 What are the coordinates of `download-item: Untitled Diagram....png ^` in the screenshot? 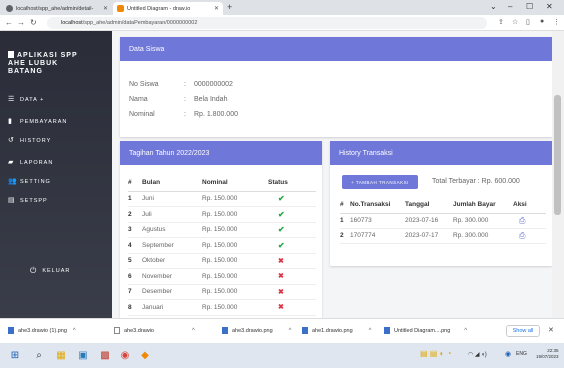 It's located at (425, 330).